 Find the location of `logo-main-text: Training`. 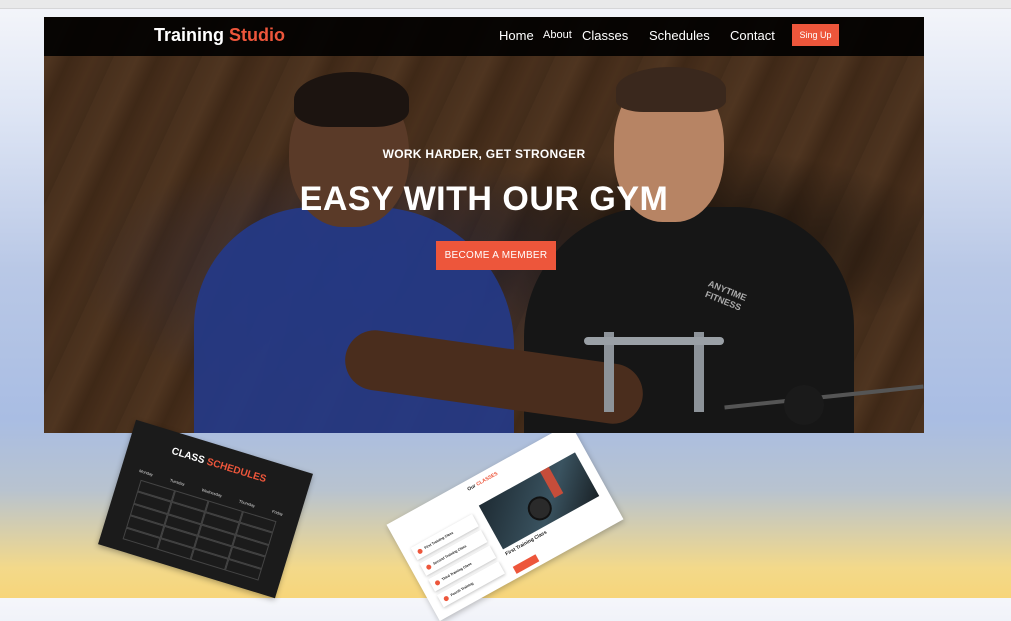

logo-main-text: Training is located at coordinates (189, 35).